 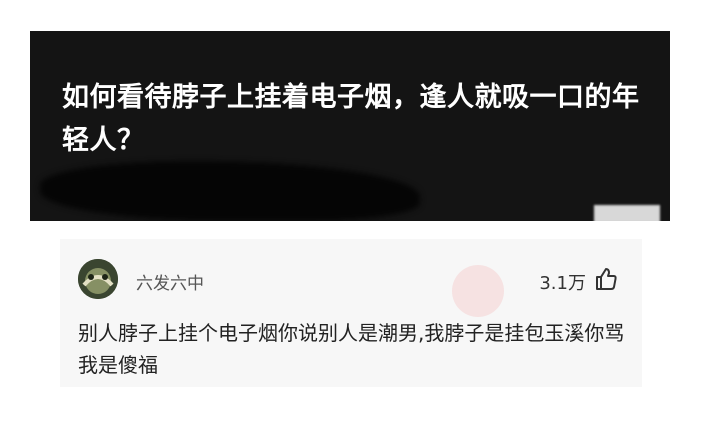 What do you see at coordinates (606, 279) in the screenshot?
I see `thumbs-up-icon` at bounding box center [606, 279].